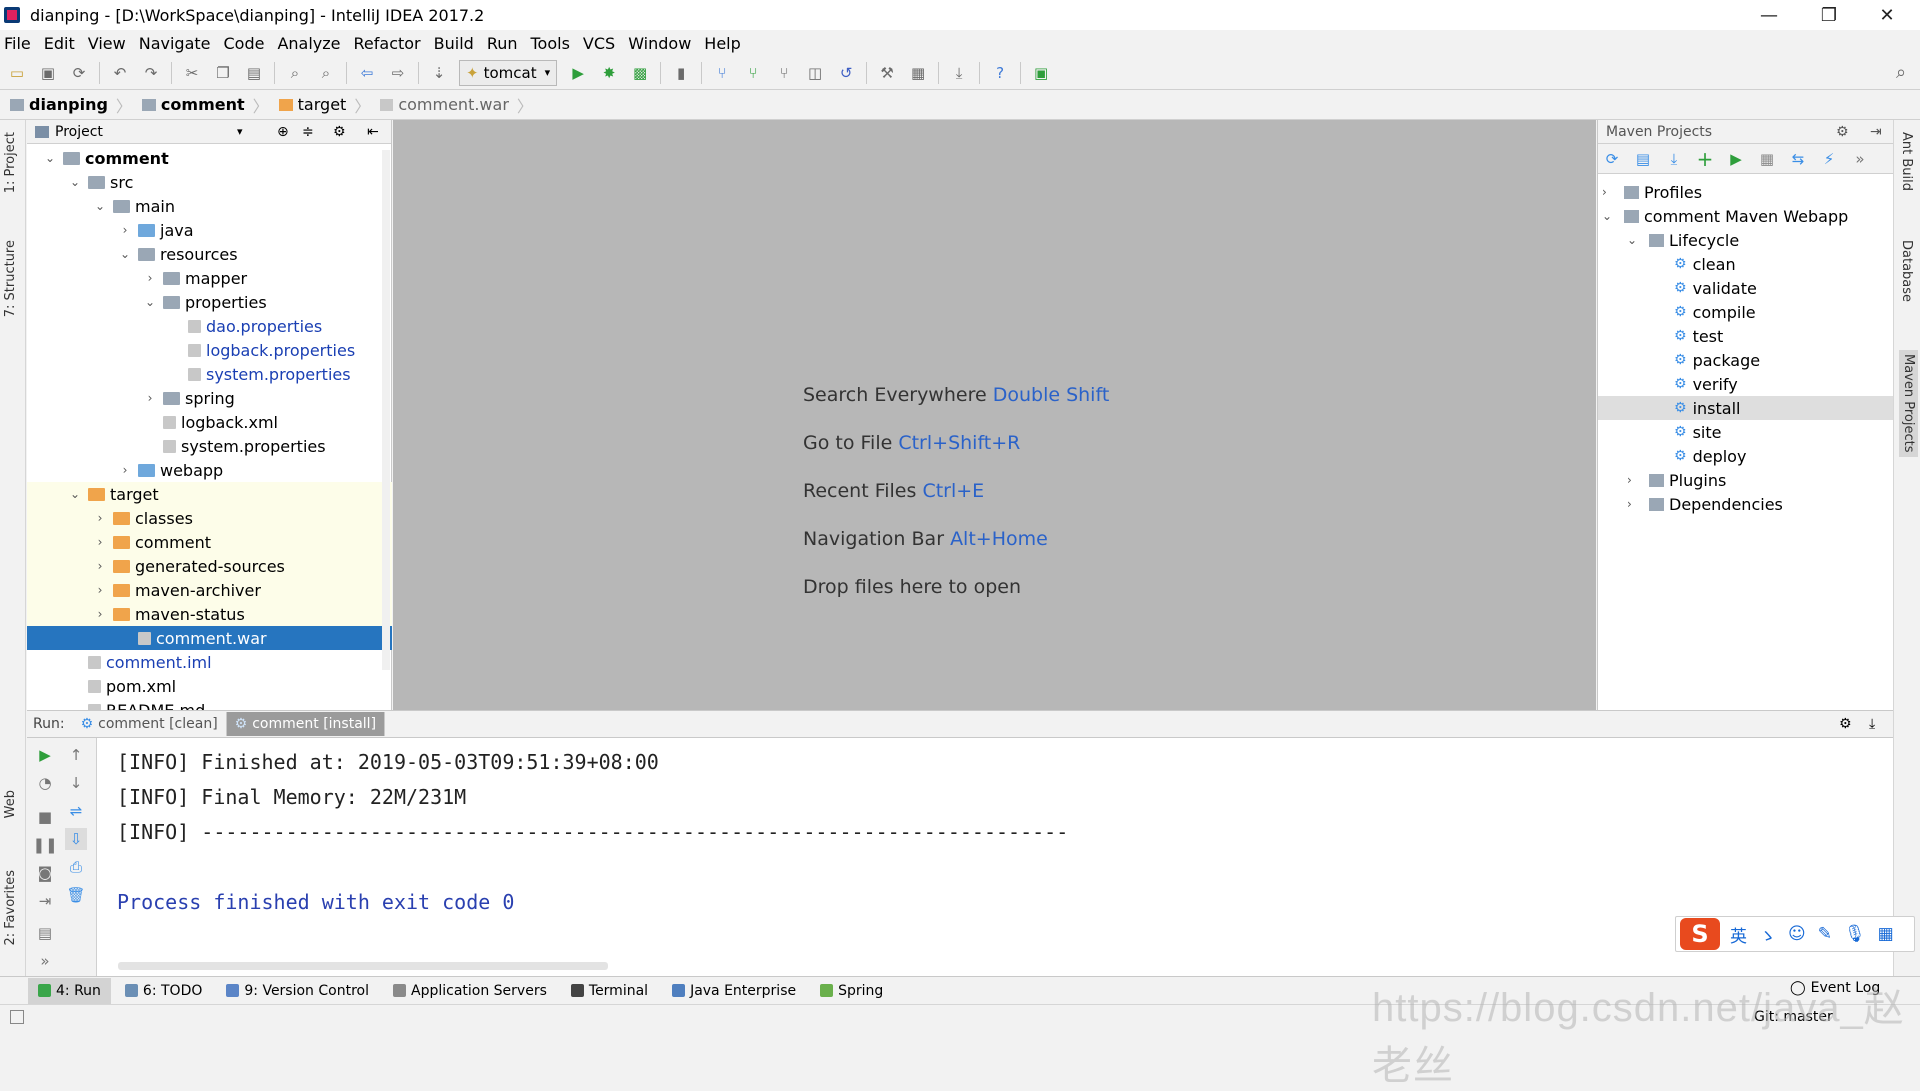 The height and width of the screenshot is (1091, 1920). What do you see at coordinates (1767, 159) in the screenshot?
I see `run-config-icon: ▦` at bounding box center [1767, 159].